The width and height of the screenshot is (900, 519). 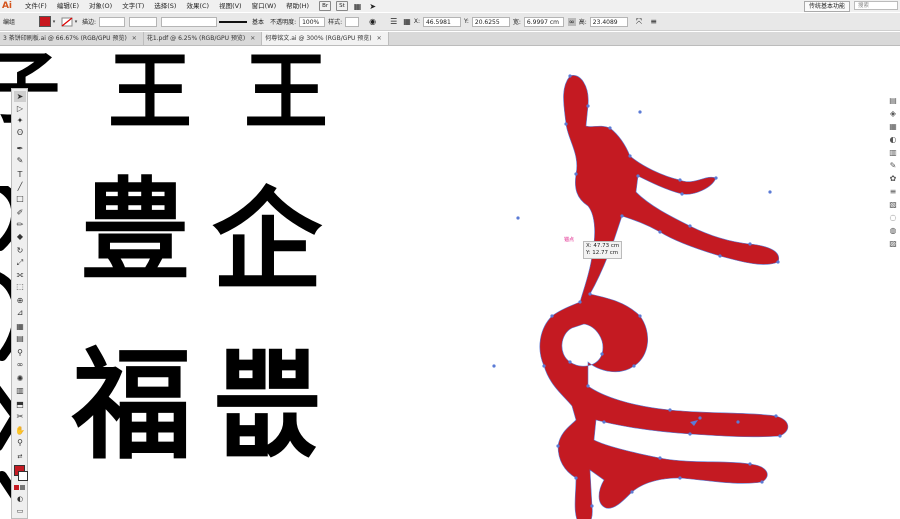 I want to click on rotate-tool-icon: ↻, so click(x=20, y=250).